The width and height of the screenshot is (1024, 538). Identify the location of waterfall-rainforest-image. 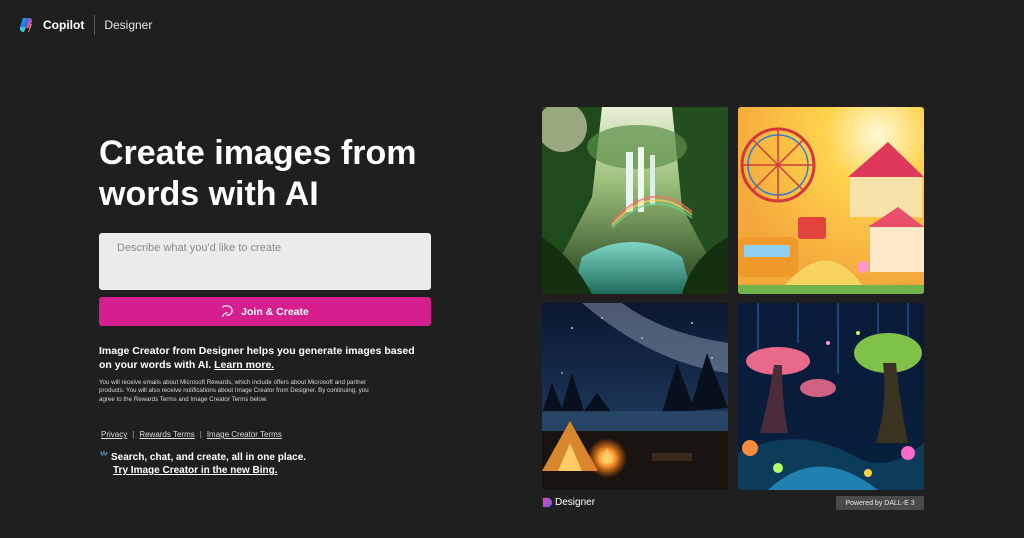
(635, 200).